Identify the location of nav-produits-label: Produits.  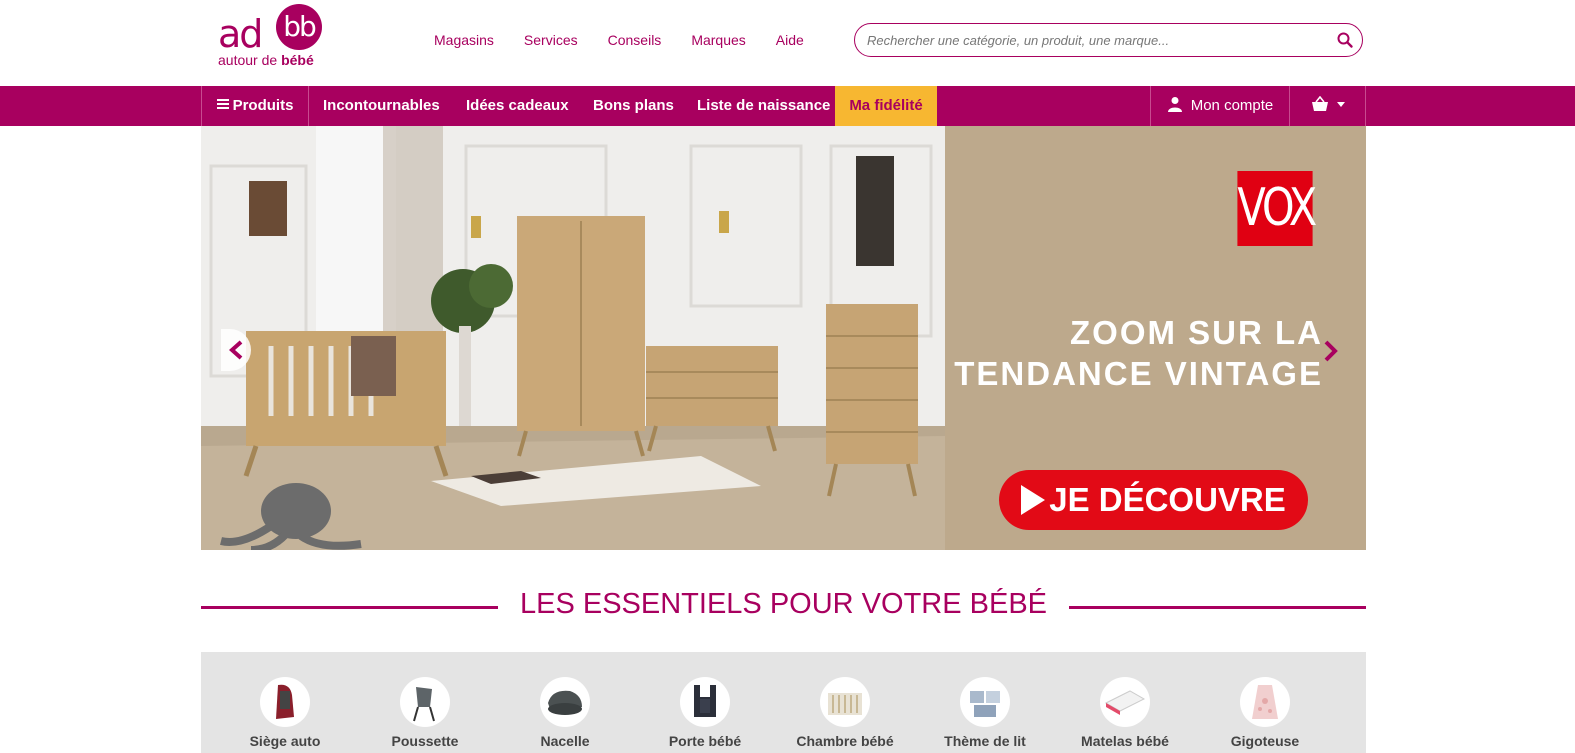
(263, 105).